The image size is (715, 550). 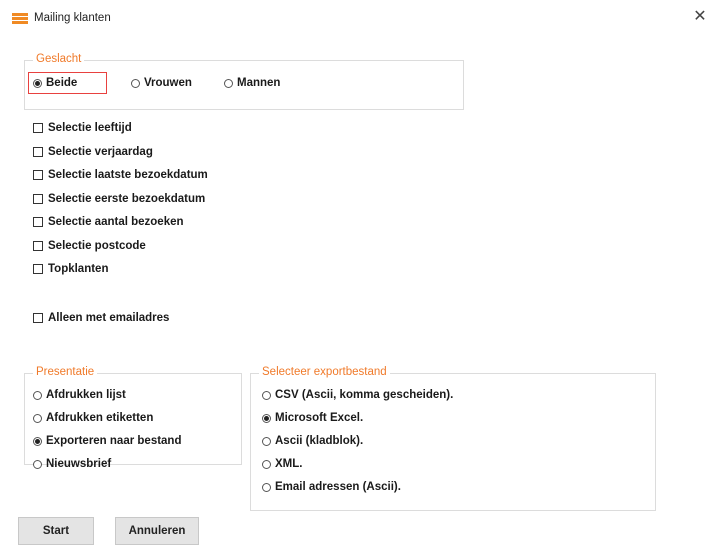 What do you see at coordinates (128, 175) in the screenshot?
I see `checkbox-label: Selectie laatste bezoekdatum` at bounding box center [128, 175].